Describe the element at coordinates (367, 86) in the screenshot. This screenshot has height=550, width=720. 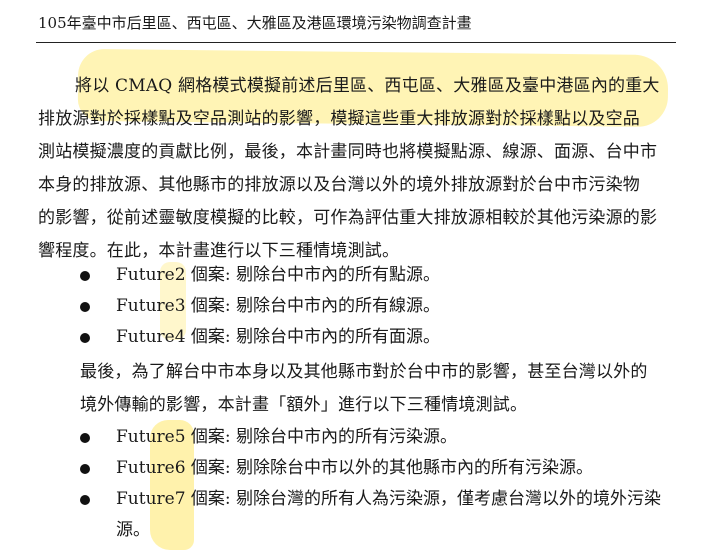
I see `paragraph-line: 將以 CMAQ 網格模式模擬前述后里區、西屯區、大雅區及臺中港區內的重大` at that location.